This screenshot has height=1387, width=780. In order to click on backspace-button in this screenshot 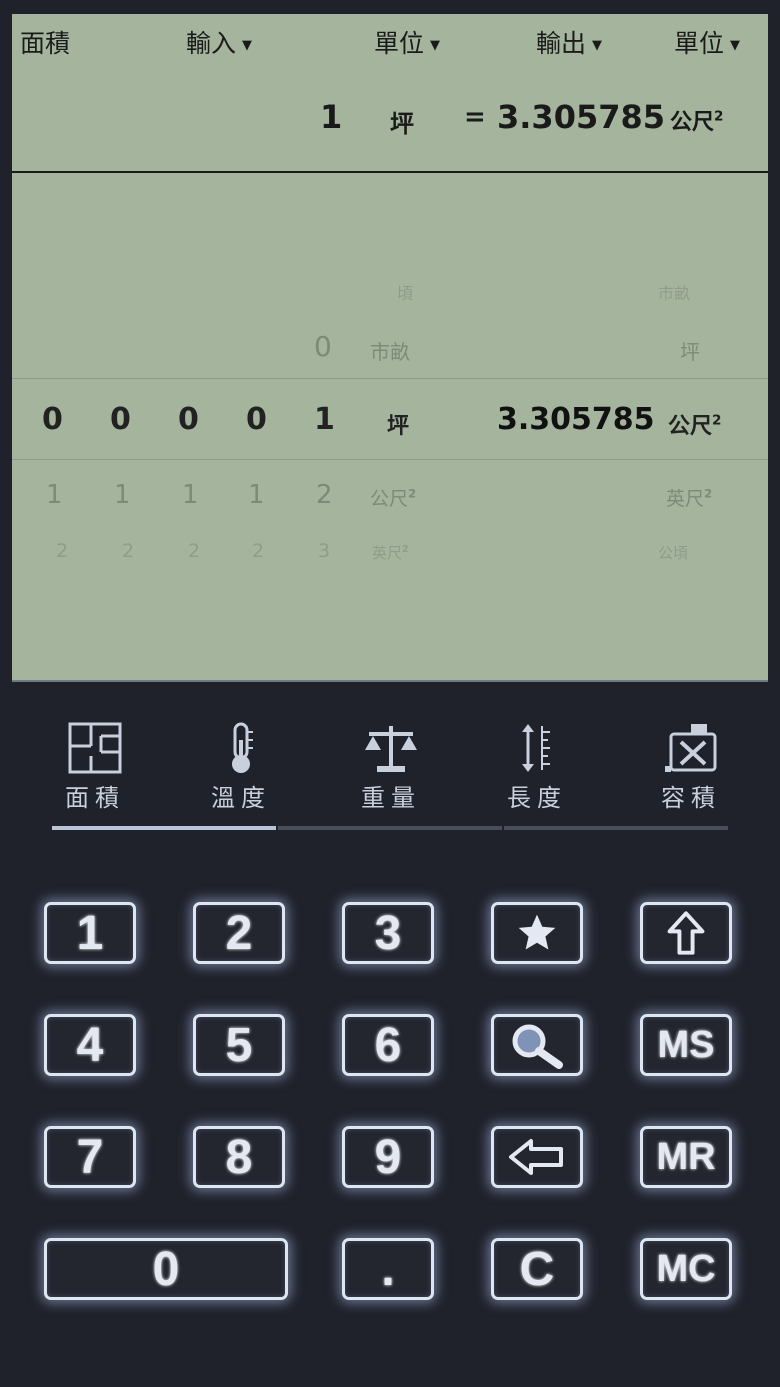, I will do `click(537, 1157)`.